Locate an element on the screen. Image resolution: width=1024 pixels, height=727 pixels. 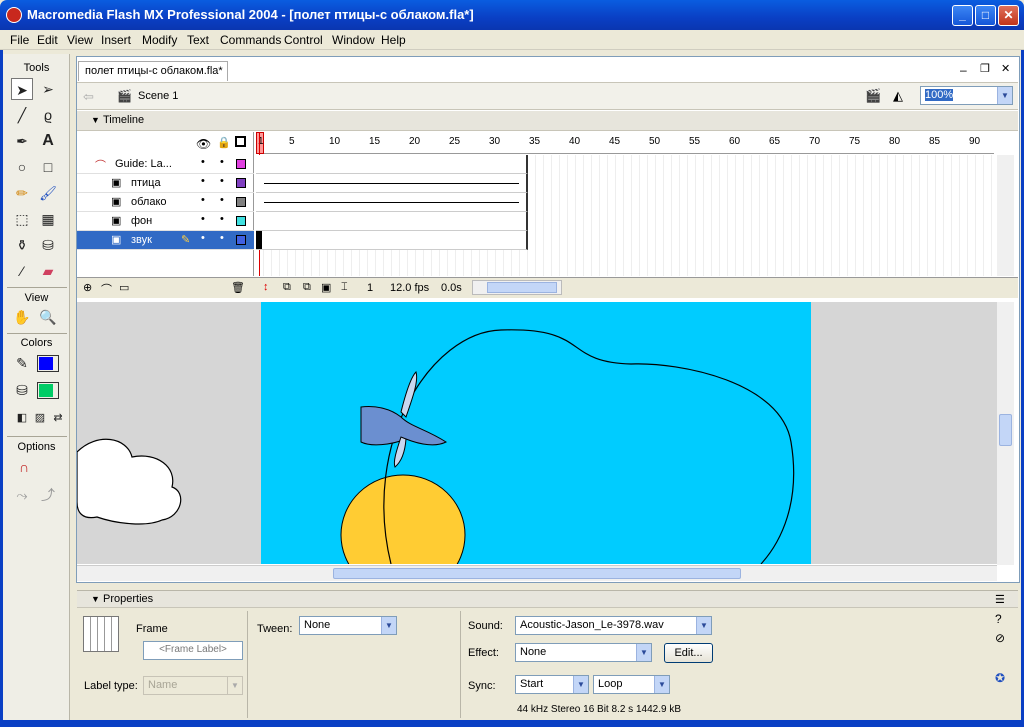
text-tool-icon: A is located at coordinates (48, 141).